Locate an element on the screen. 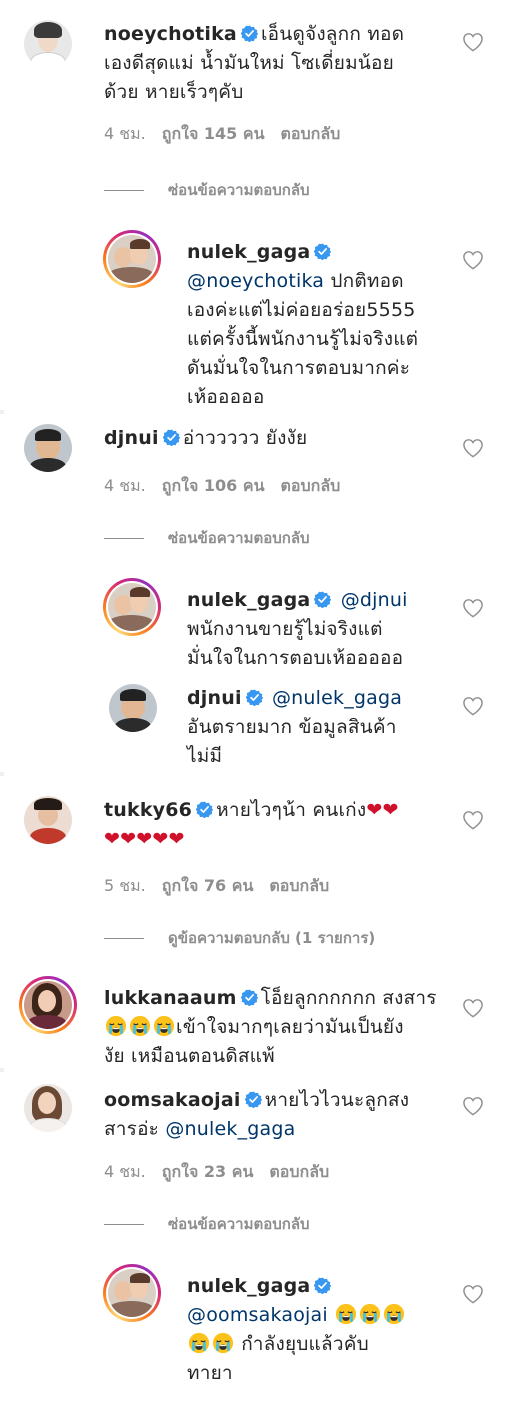 The width and height of the screenshot is (520, 1402). comment-line-1: อันตรายมาก ข้อมูลสินค้า is located at coordinates (292, 727).